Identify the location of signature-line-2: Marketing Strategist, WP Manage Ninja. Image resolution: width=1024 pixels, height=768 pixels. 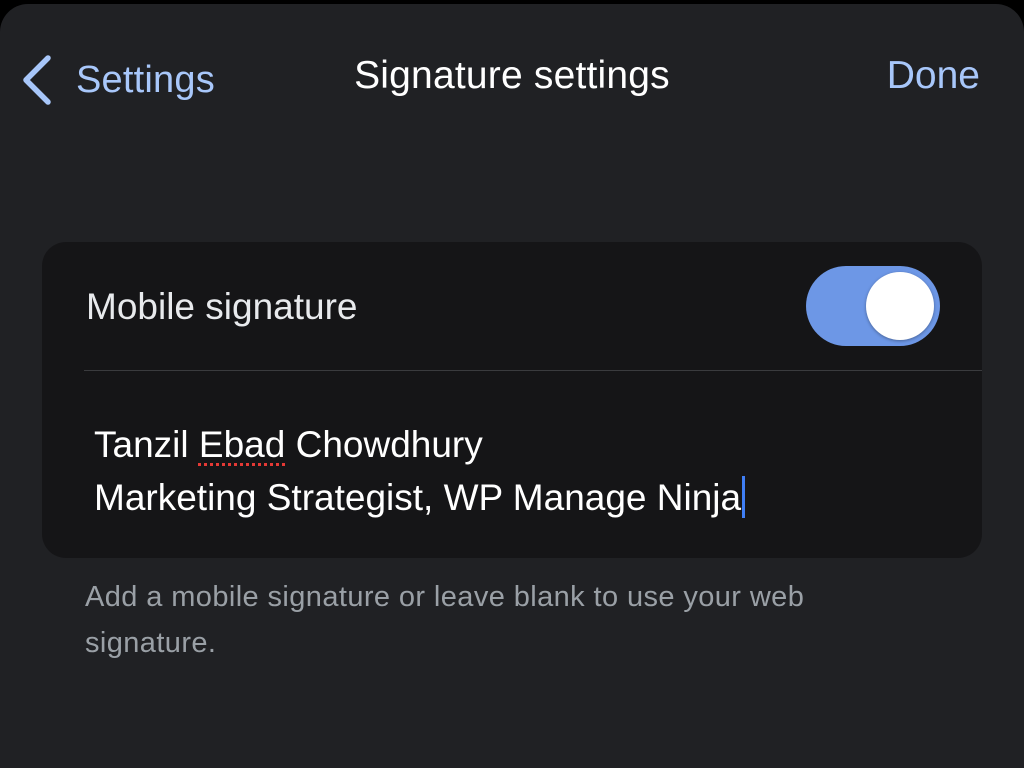
(524, 497).